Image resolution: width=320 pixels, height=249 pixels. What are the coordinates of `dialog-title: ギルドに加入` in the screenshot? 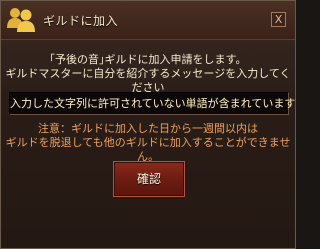 It's located at (81, 21).